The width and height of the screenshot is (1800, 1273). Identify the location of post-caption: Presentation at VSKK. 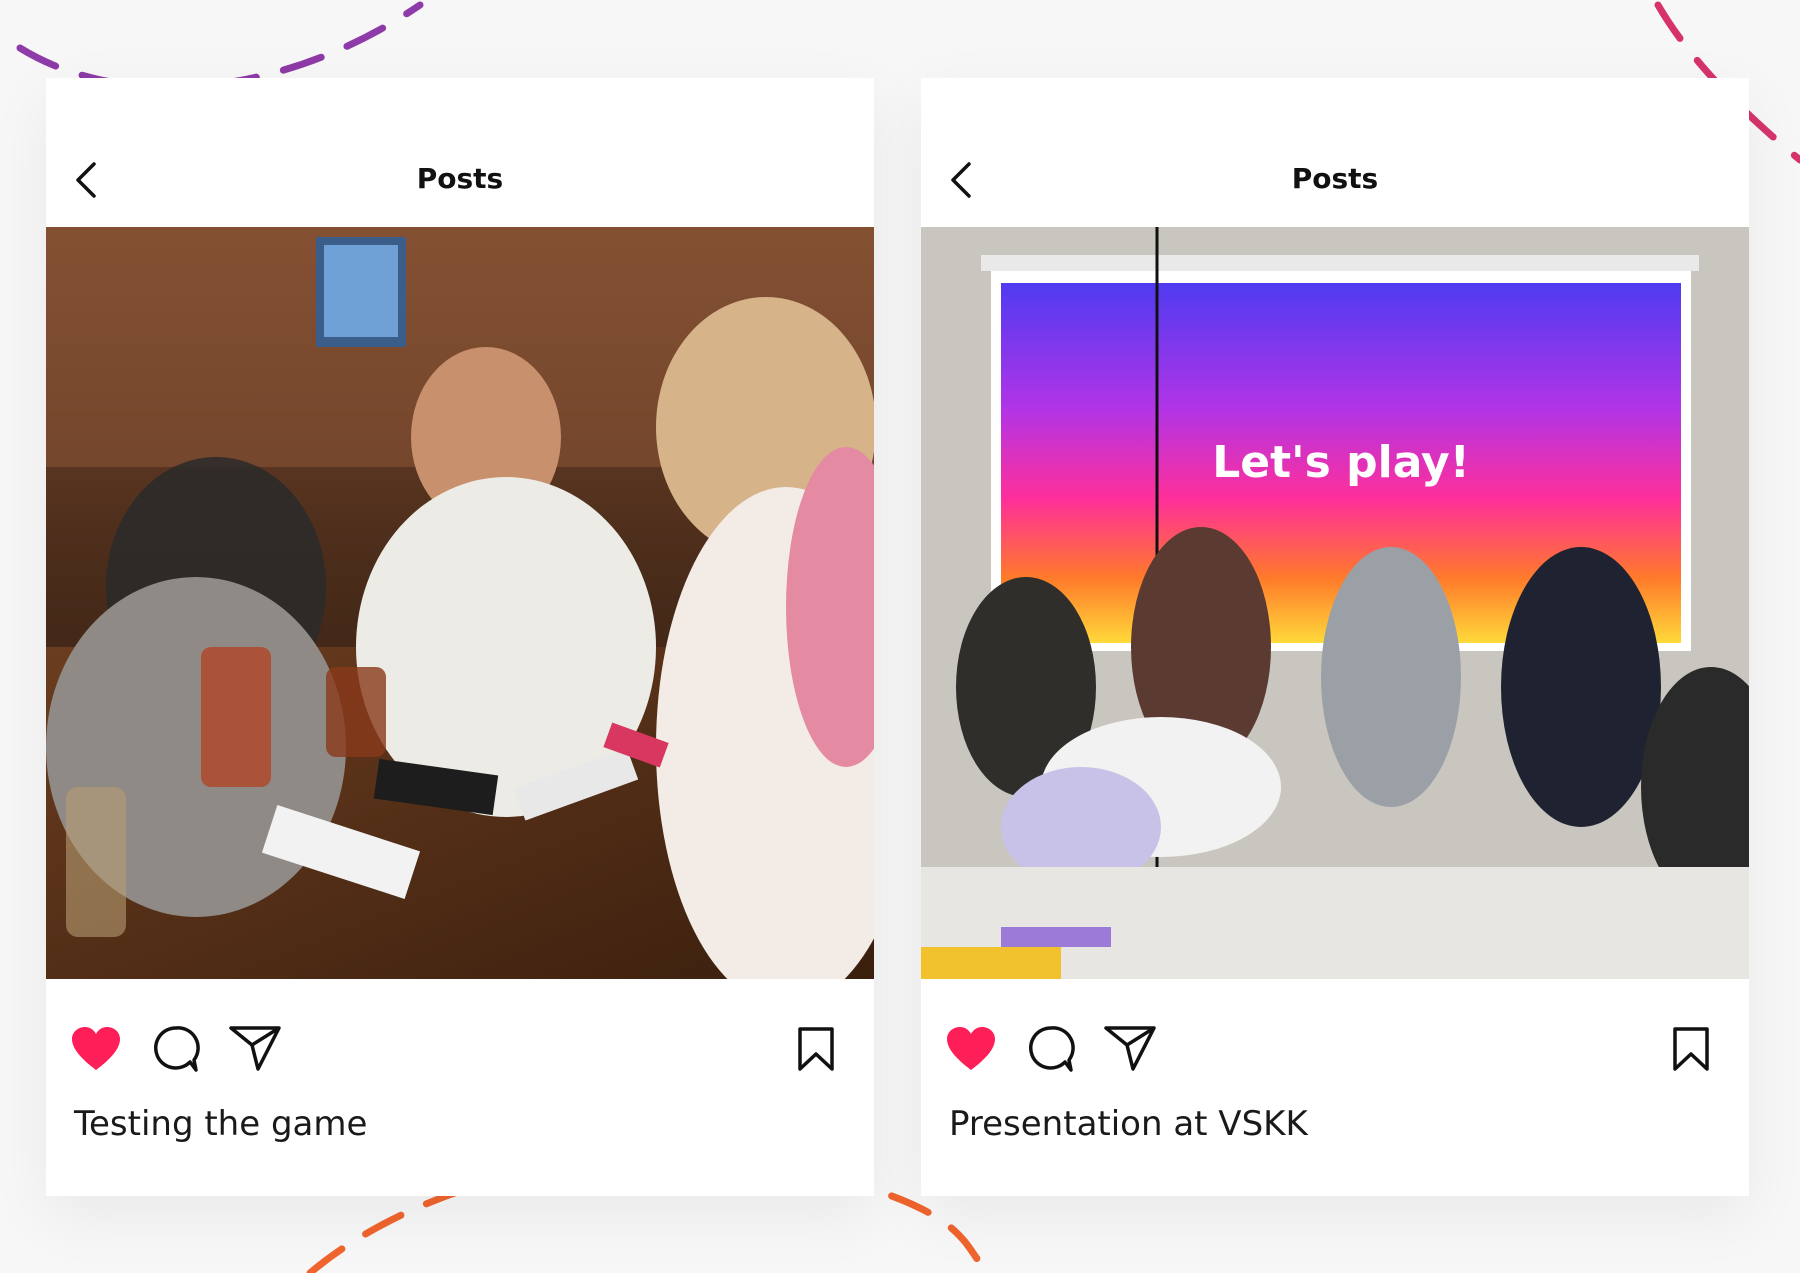
(1128, 1124).